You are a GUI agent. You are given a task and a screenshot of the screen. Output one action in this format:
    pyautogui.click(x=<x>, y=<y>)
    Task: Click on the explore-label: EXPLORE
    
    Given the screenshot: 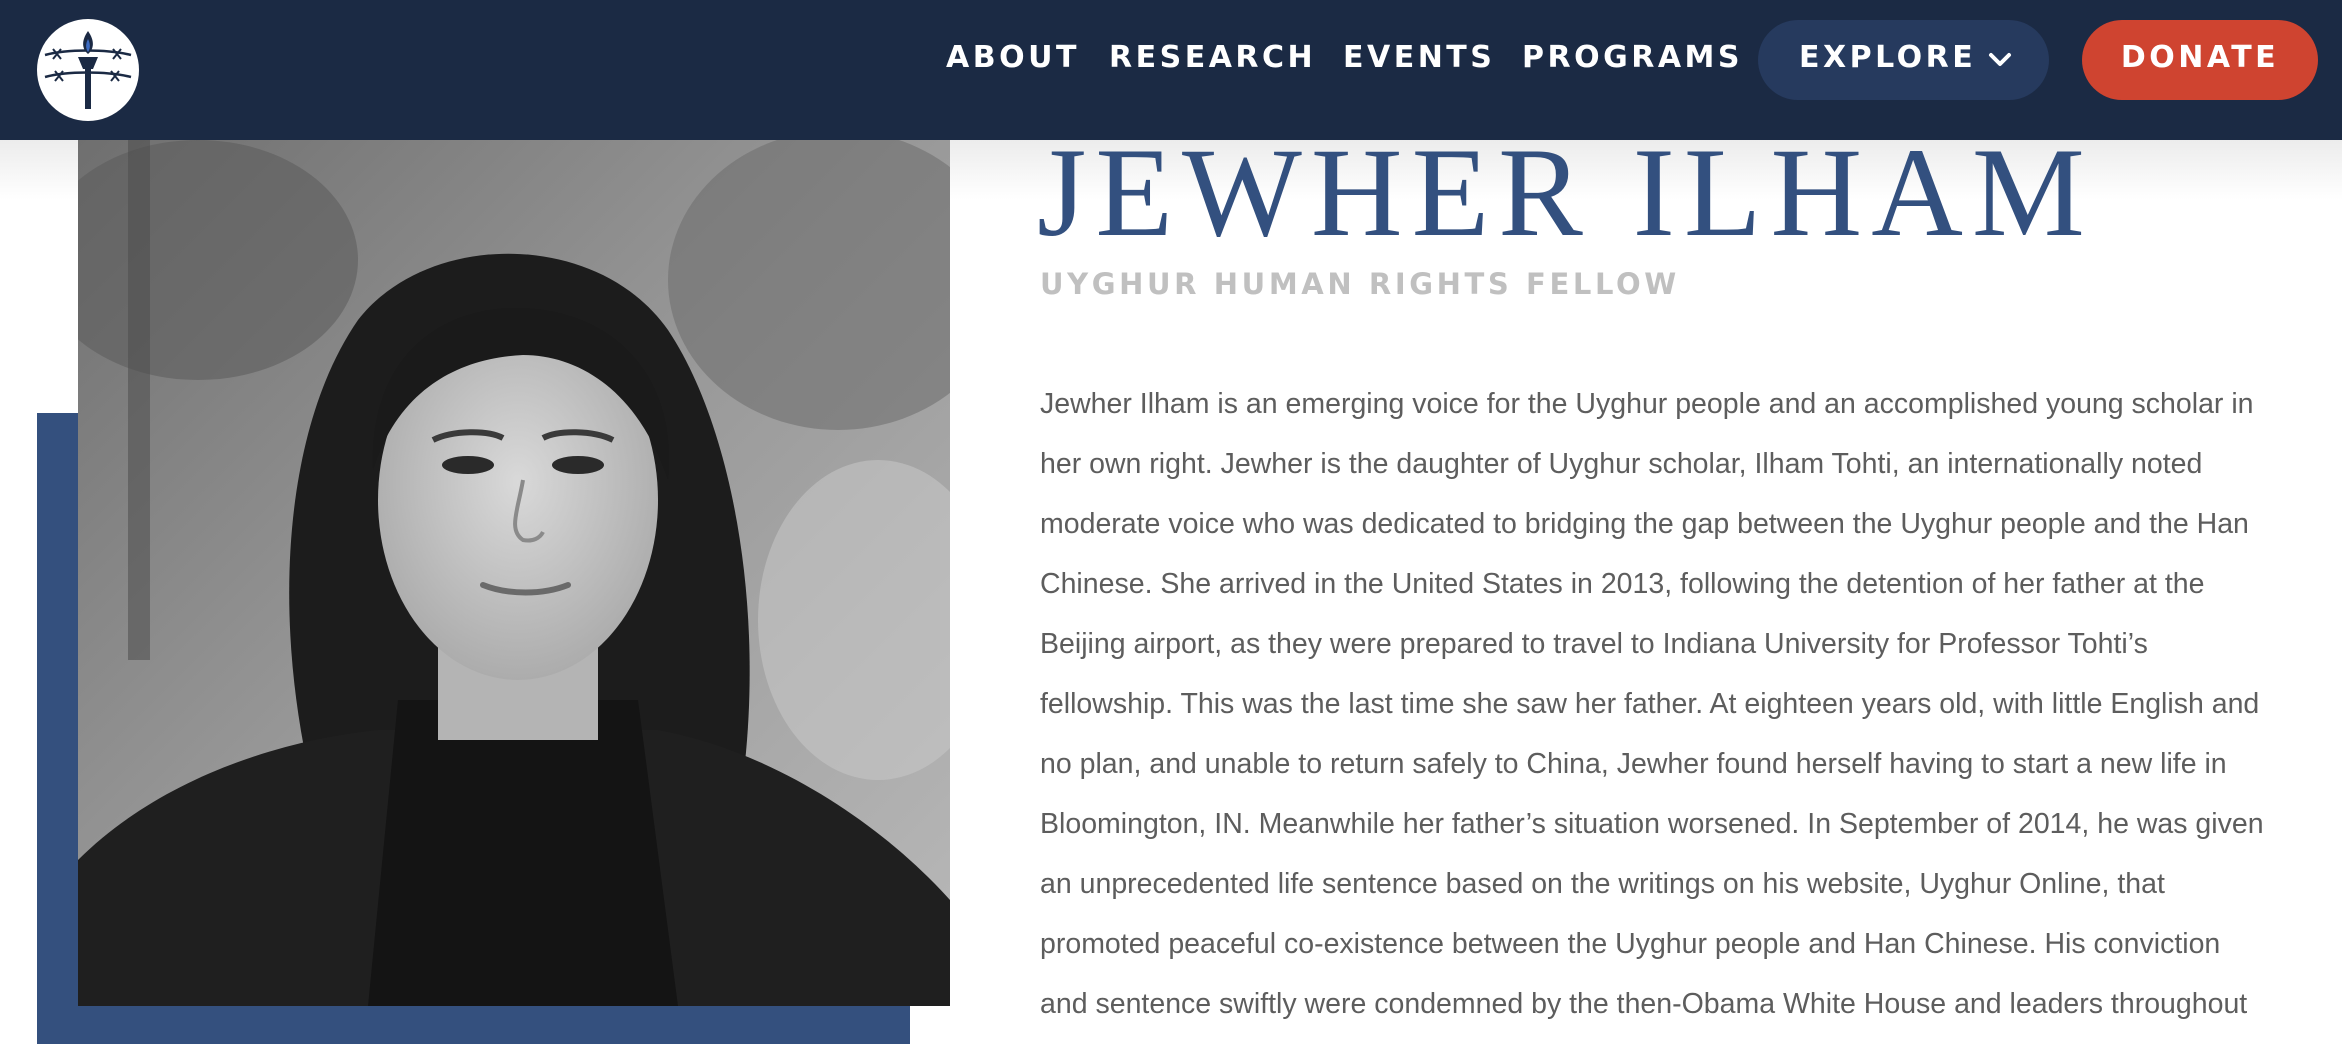 What is the action you would take?
    pyautogui.click(x=1888, y=57)
    